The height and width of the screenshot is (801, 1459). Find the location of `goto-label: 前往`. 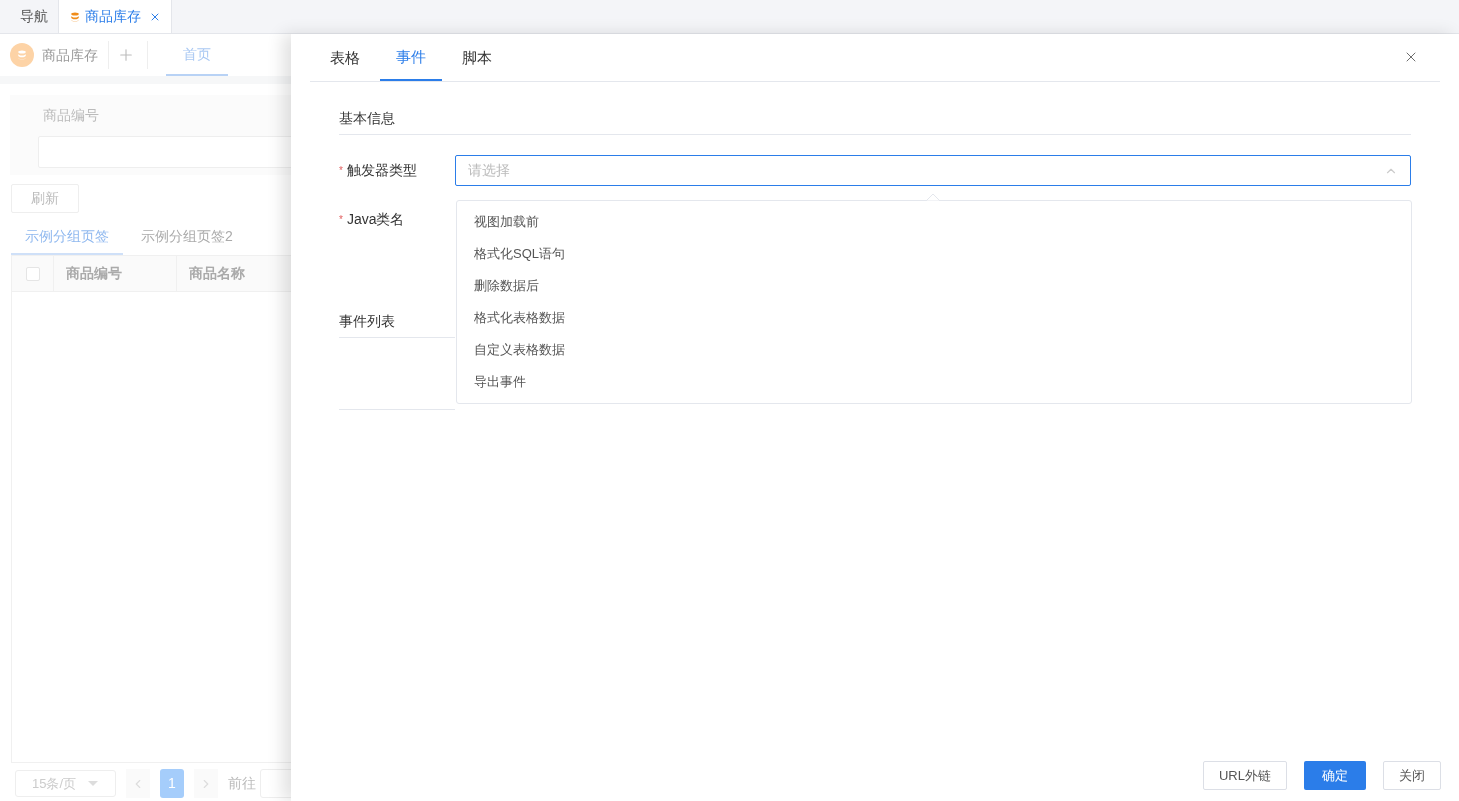

goto-label: 前往 is located at coordinates (242, 783).